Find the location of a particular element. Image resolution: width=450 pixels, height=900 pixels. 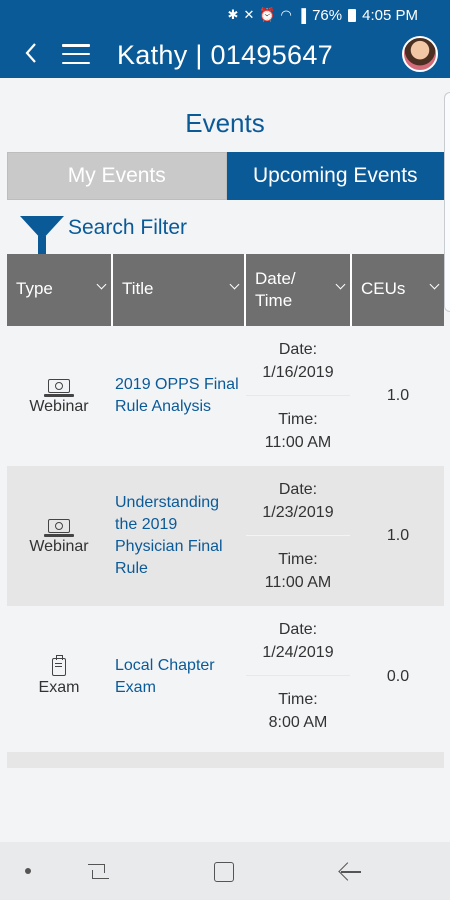

date-value: 1/16/2019 is located at coordinates (298, 372).